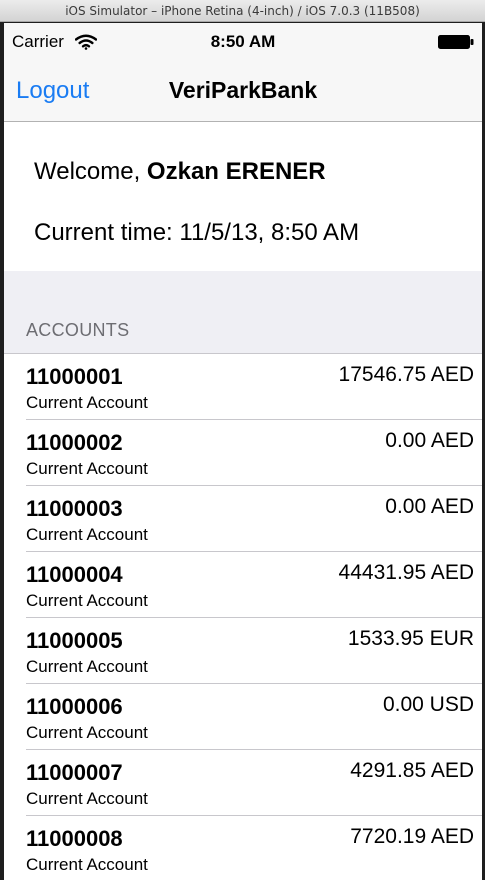  What do you see at coordinates (74, 838) in the screenshot?
I see `account-number: 11000008` at bounding box center [74, 838].